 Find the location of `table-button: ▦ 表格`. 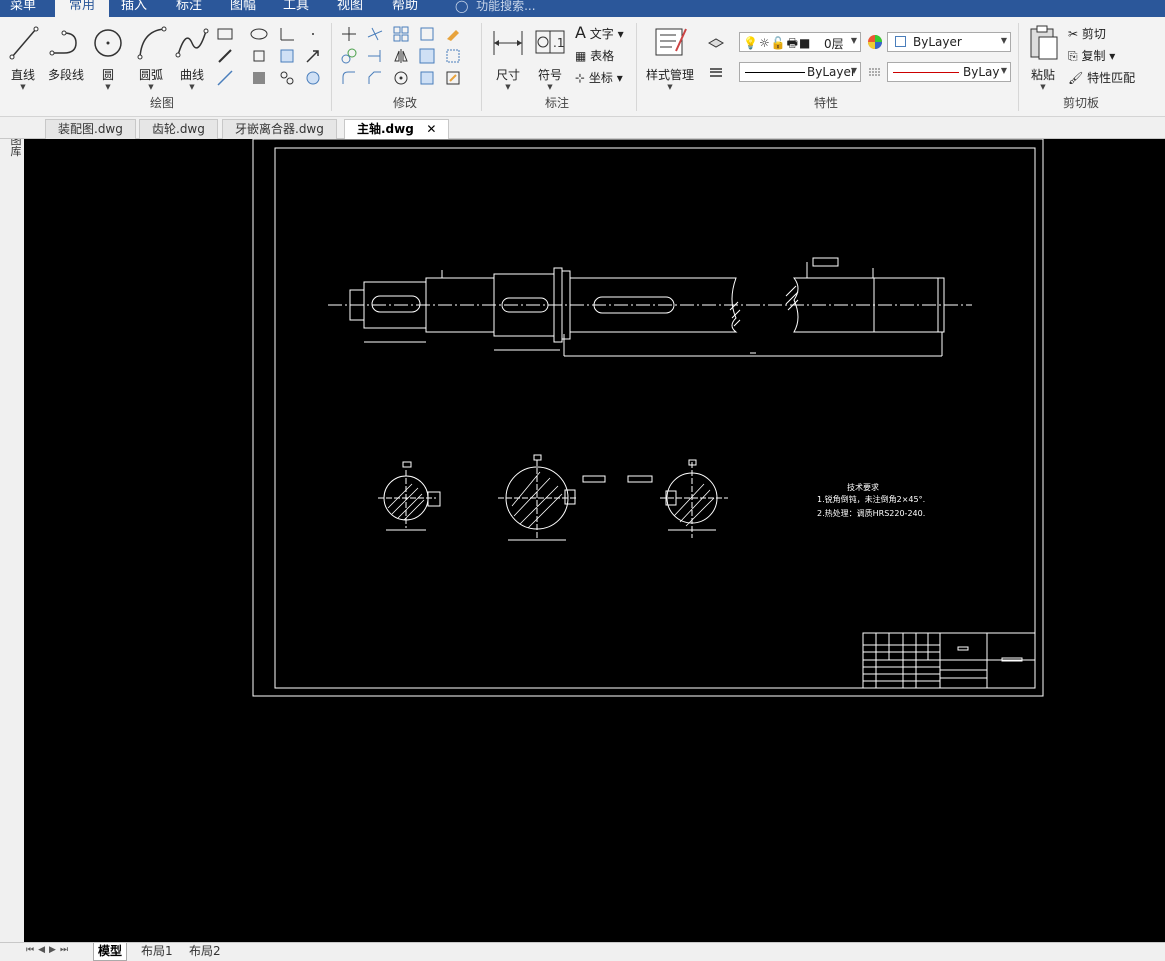

table-button: ▦ 表格 is located at coordinates (594, 55).